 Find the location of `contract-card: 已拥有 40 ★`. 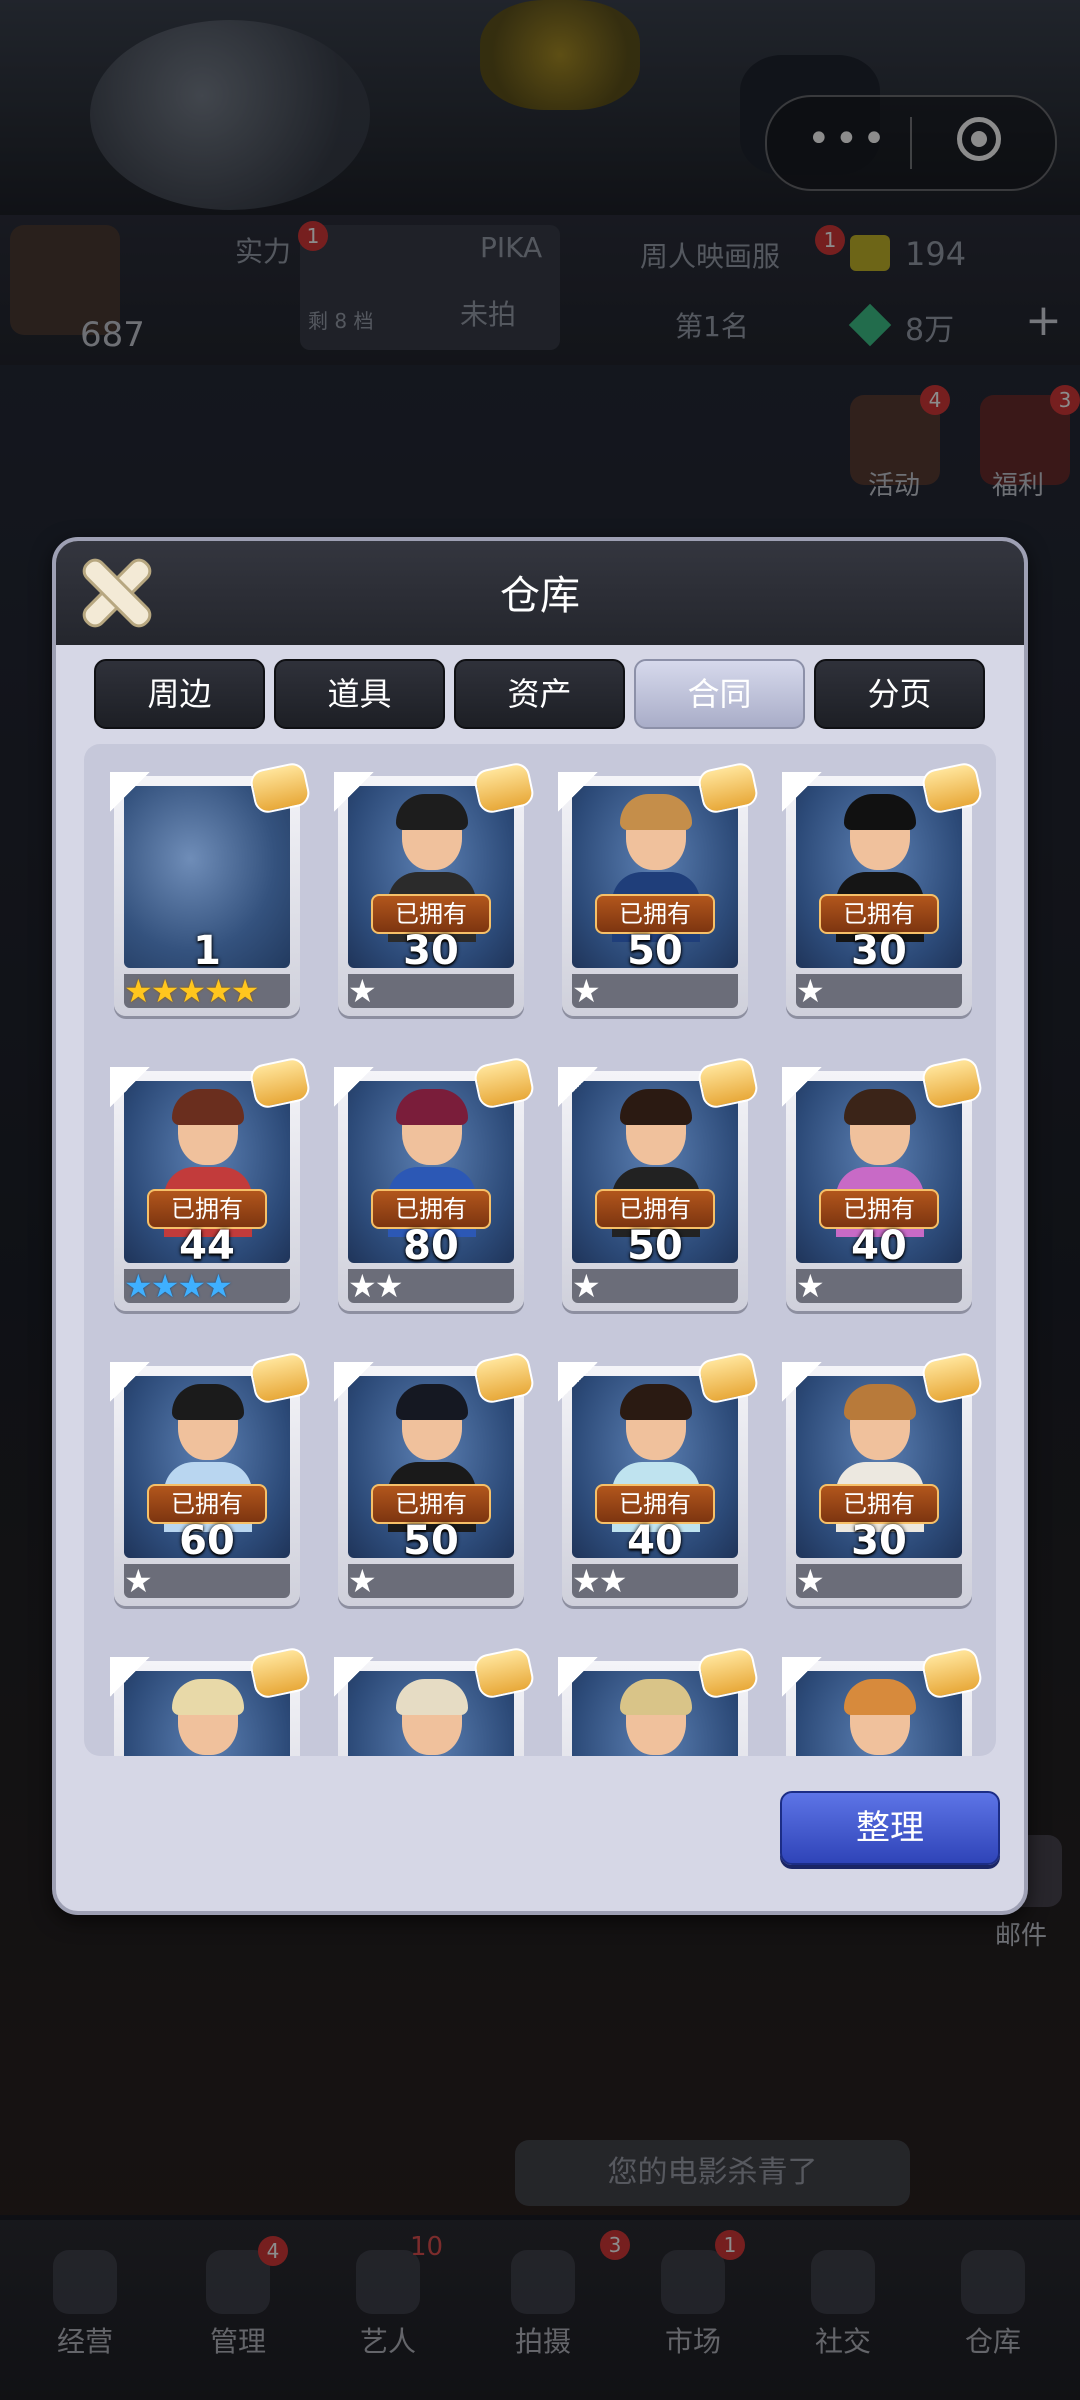

contract-card: 已拥有 40 ★ is located at coordinates (883, 1183).